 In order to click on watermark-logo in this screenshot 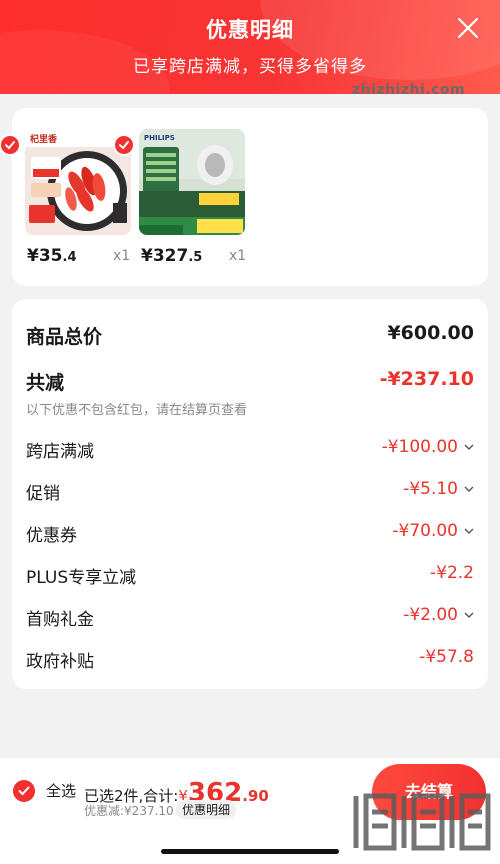, I will do `click(422, 822)`.